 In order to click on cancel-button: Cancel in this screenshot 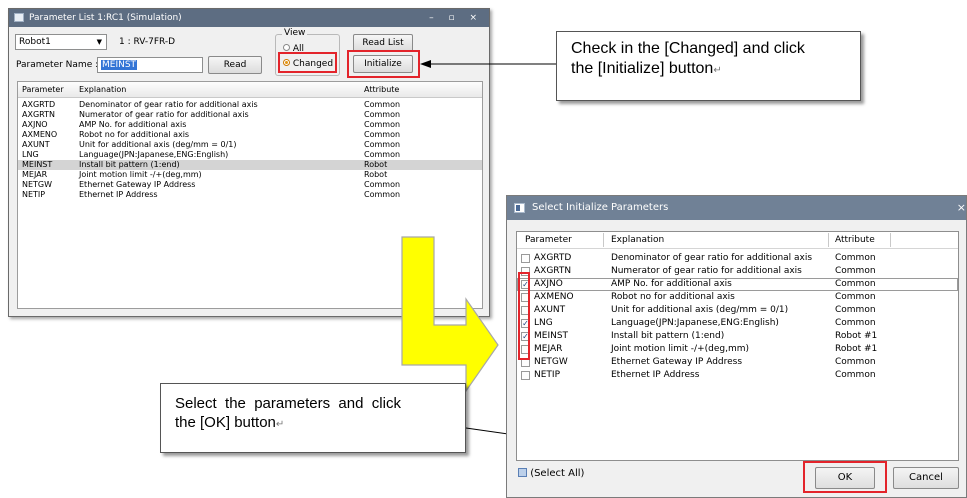, I will do `click(926, 478)`.